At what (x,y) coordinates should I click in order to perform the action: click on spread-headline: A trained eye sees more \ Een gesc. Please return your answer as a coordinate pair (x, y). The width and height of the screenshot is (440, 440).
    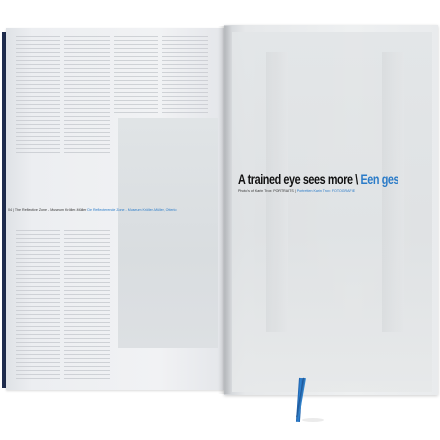
    Looking at the image, I should click on (318, 179).